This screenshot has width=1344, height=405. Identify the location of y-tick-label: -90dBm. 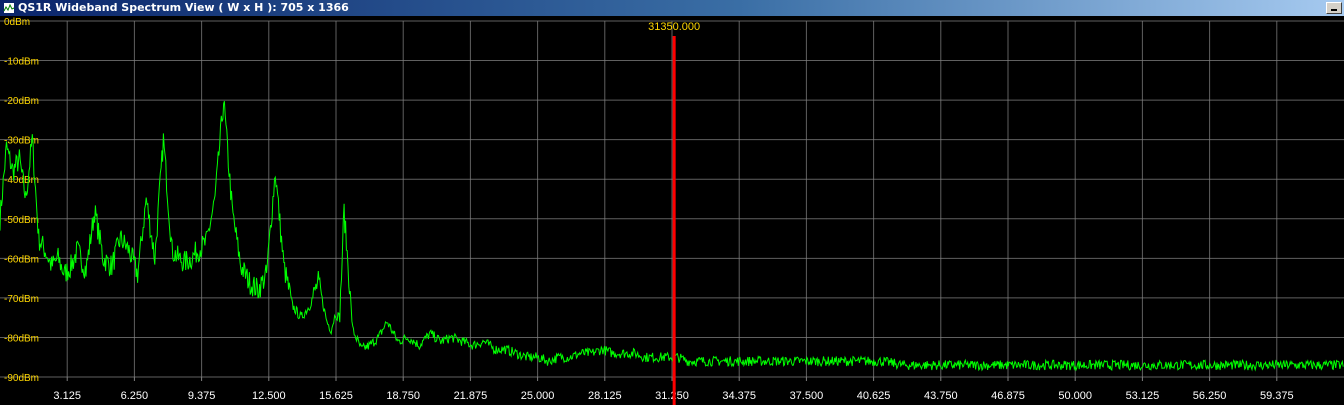
(21, 378).